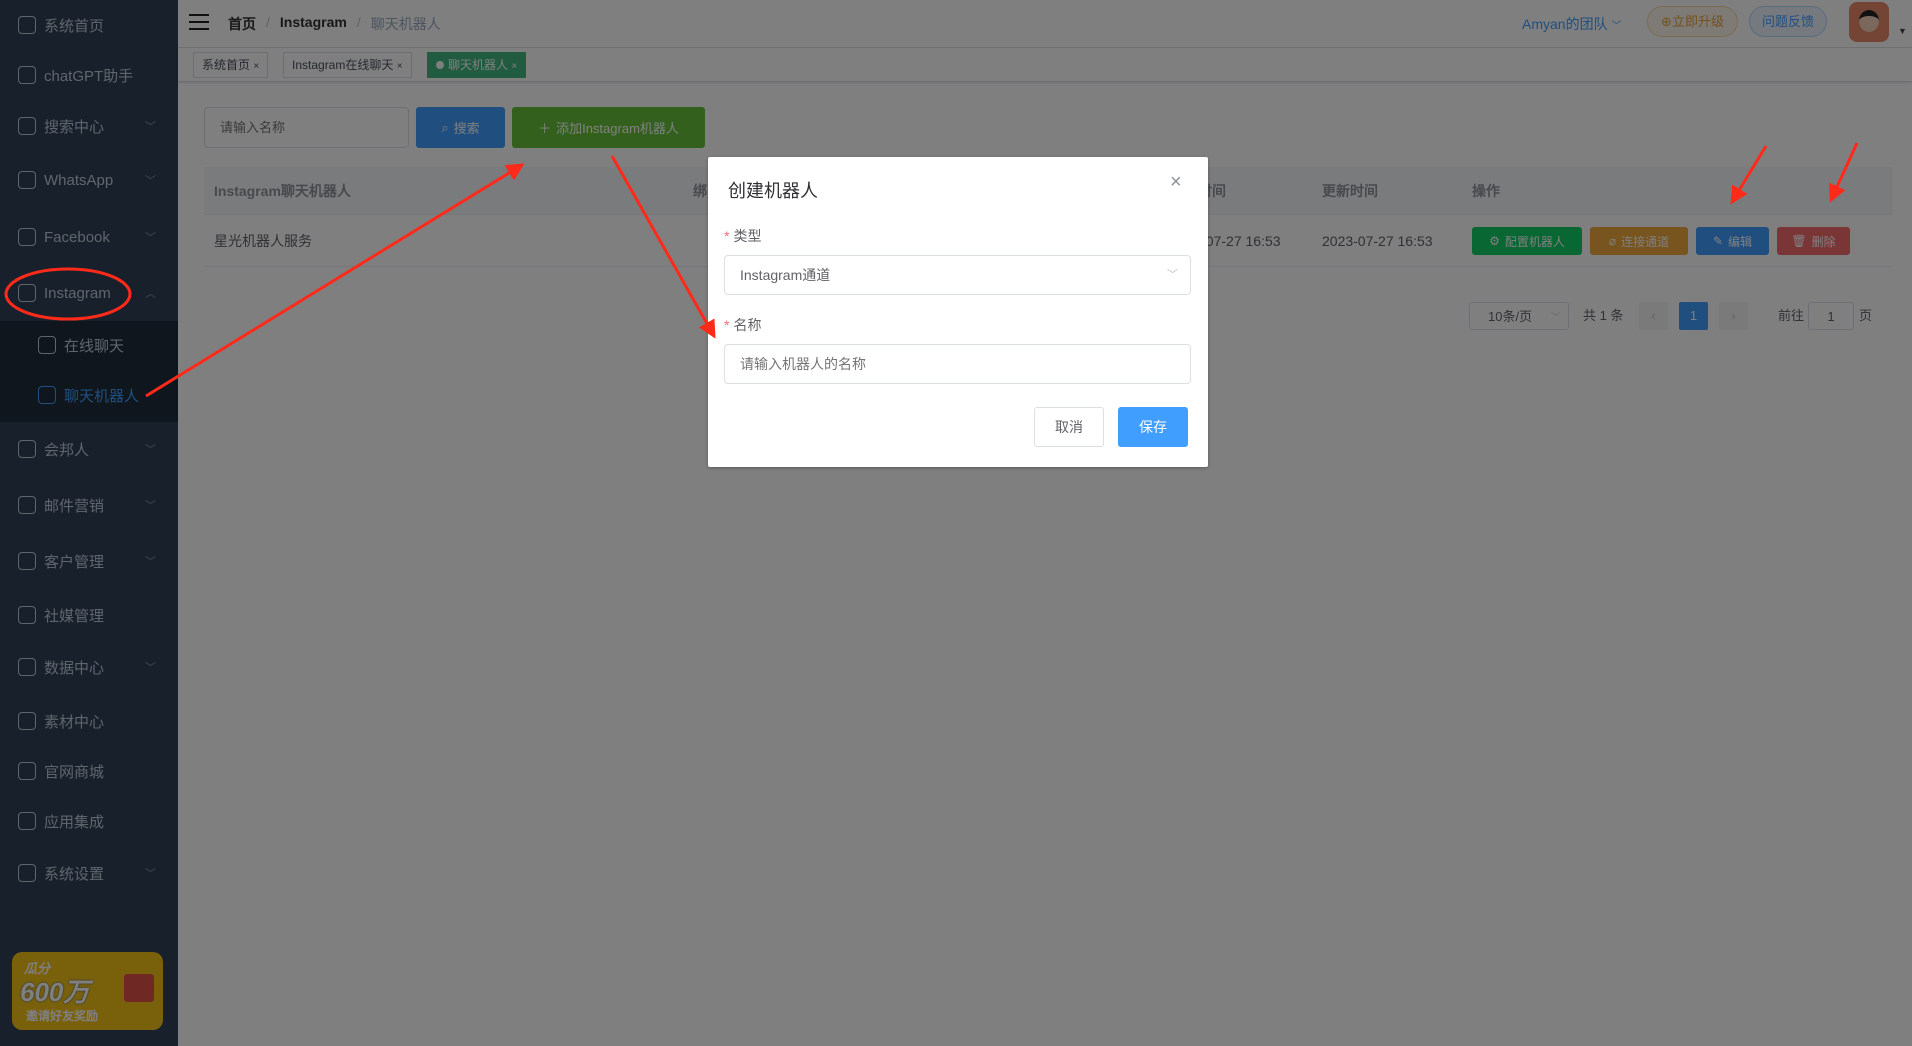 This screenshot has width=1912, height=1046. What do you see at coordinates (747, 236) in the screenshot?
I see `type-label-text: 类型` at bounding box center [747, 236].